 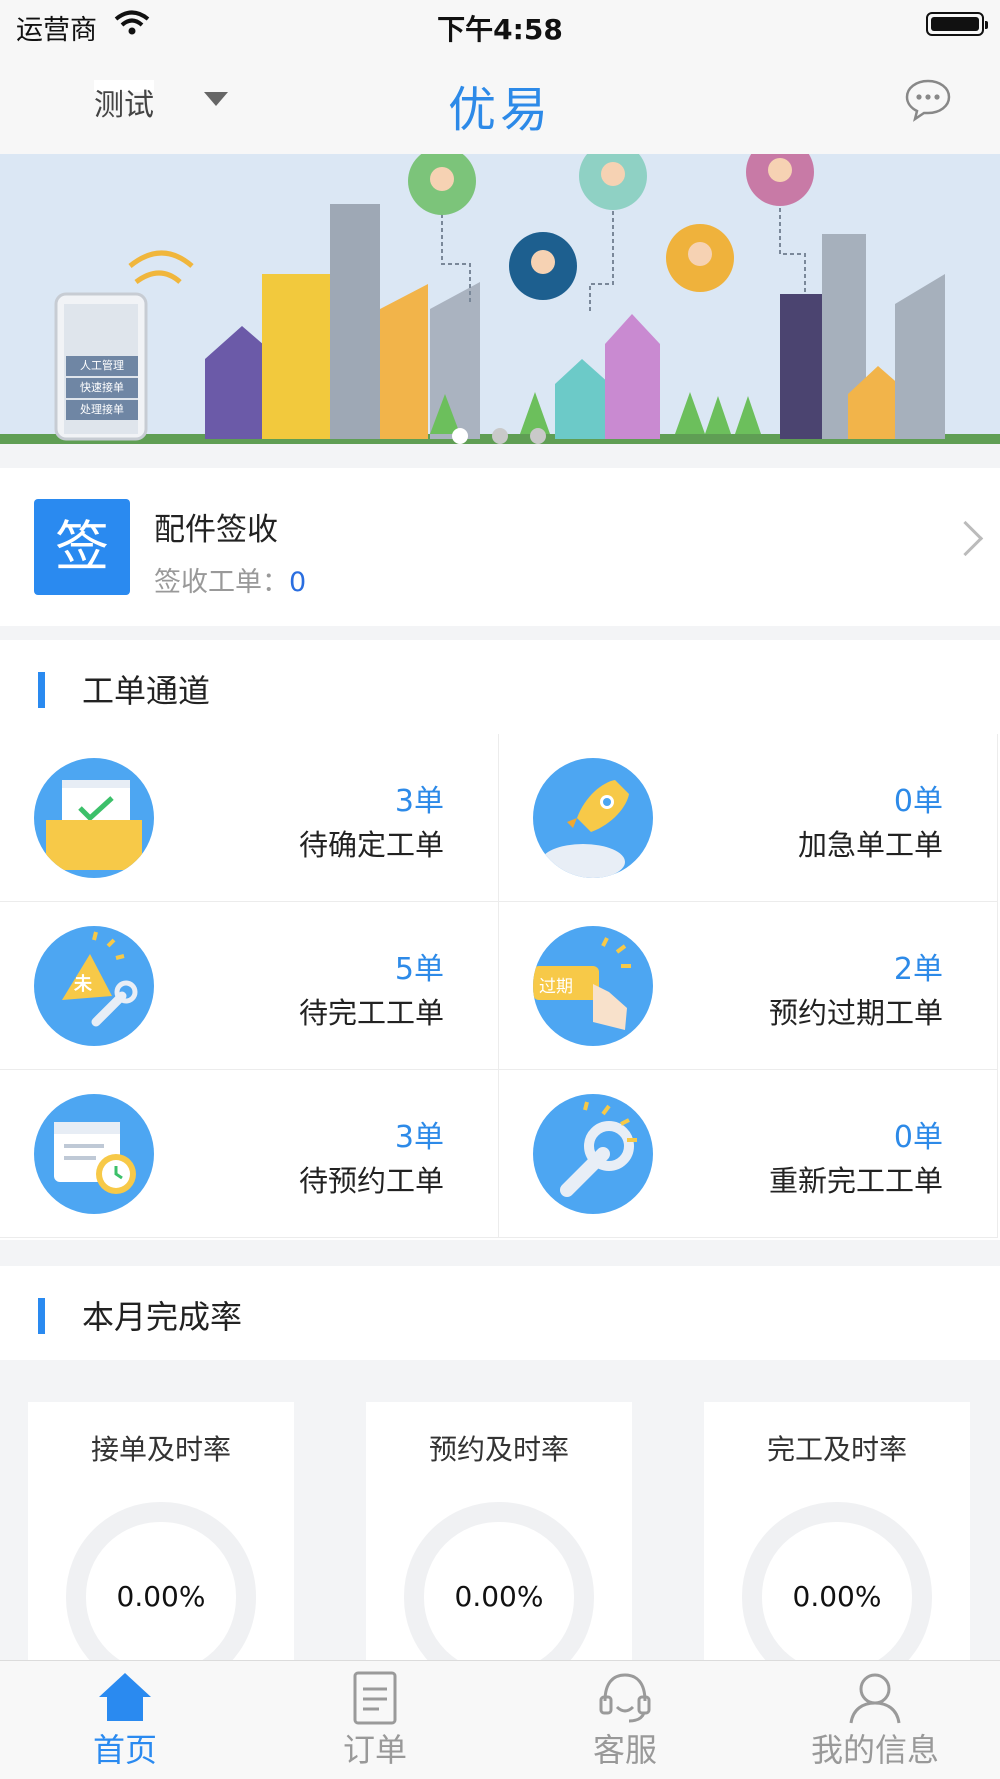 I want to click on unfinished-wrench-icon: 未, so click(x=94, y=986).